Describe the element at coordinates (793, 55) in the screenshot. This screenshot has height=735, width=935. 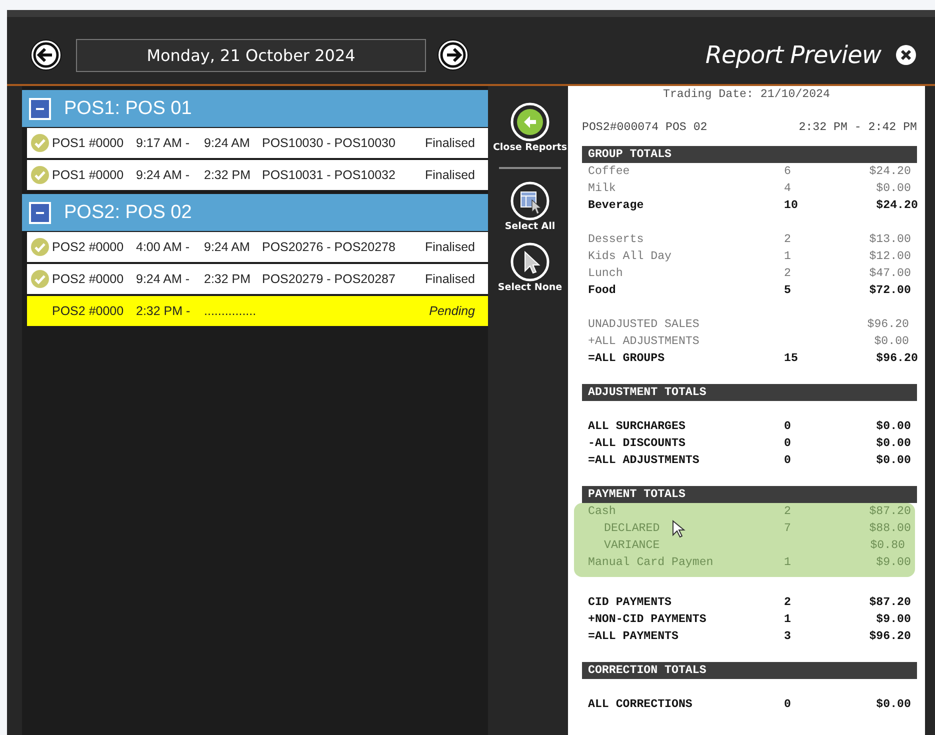
I see `window-title: Report Preview` at that location.